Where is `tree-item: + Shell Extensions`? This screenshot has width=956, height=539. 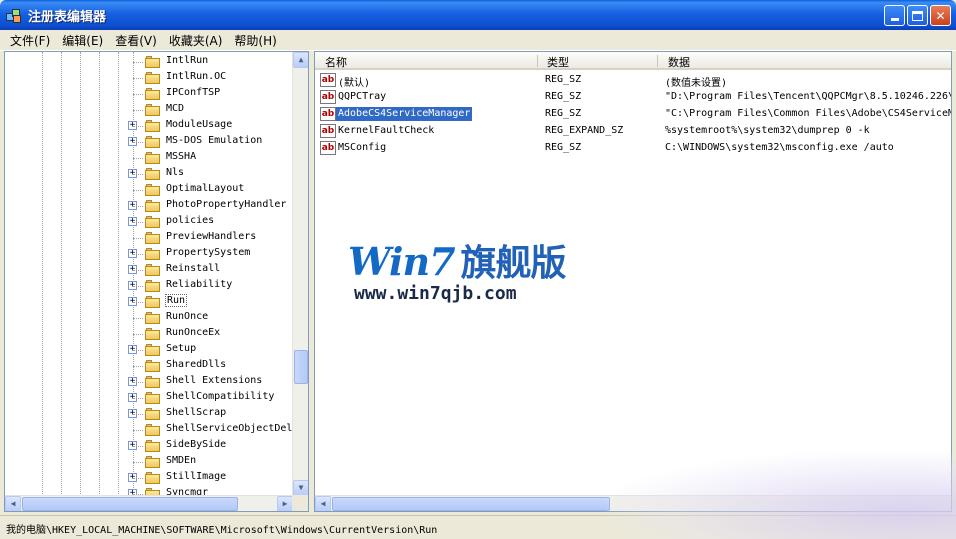
tree-item: + Shell Extensions is located at coordinates (149, 382).